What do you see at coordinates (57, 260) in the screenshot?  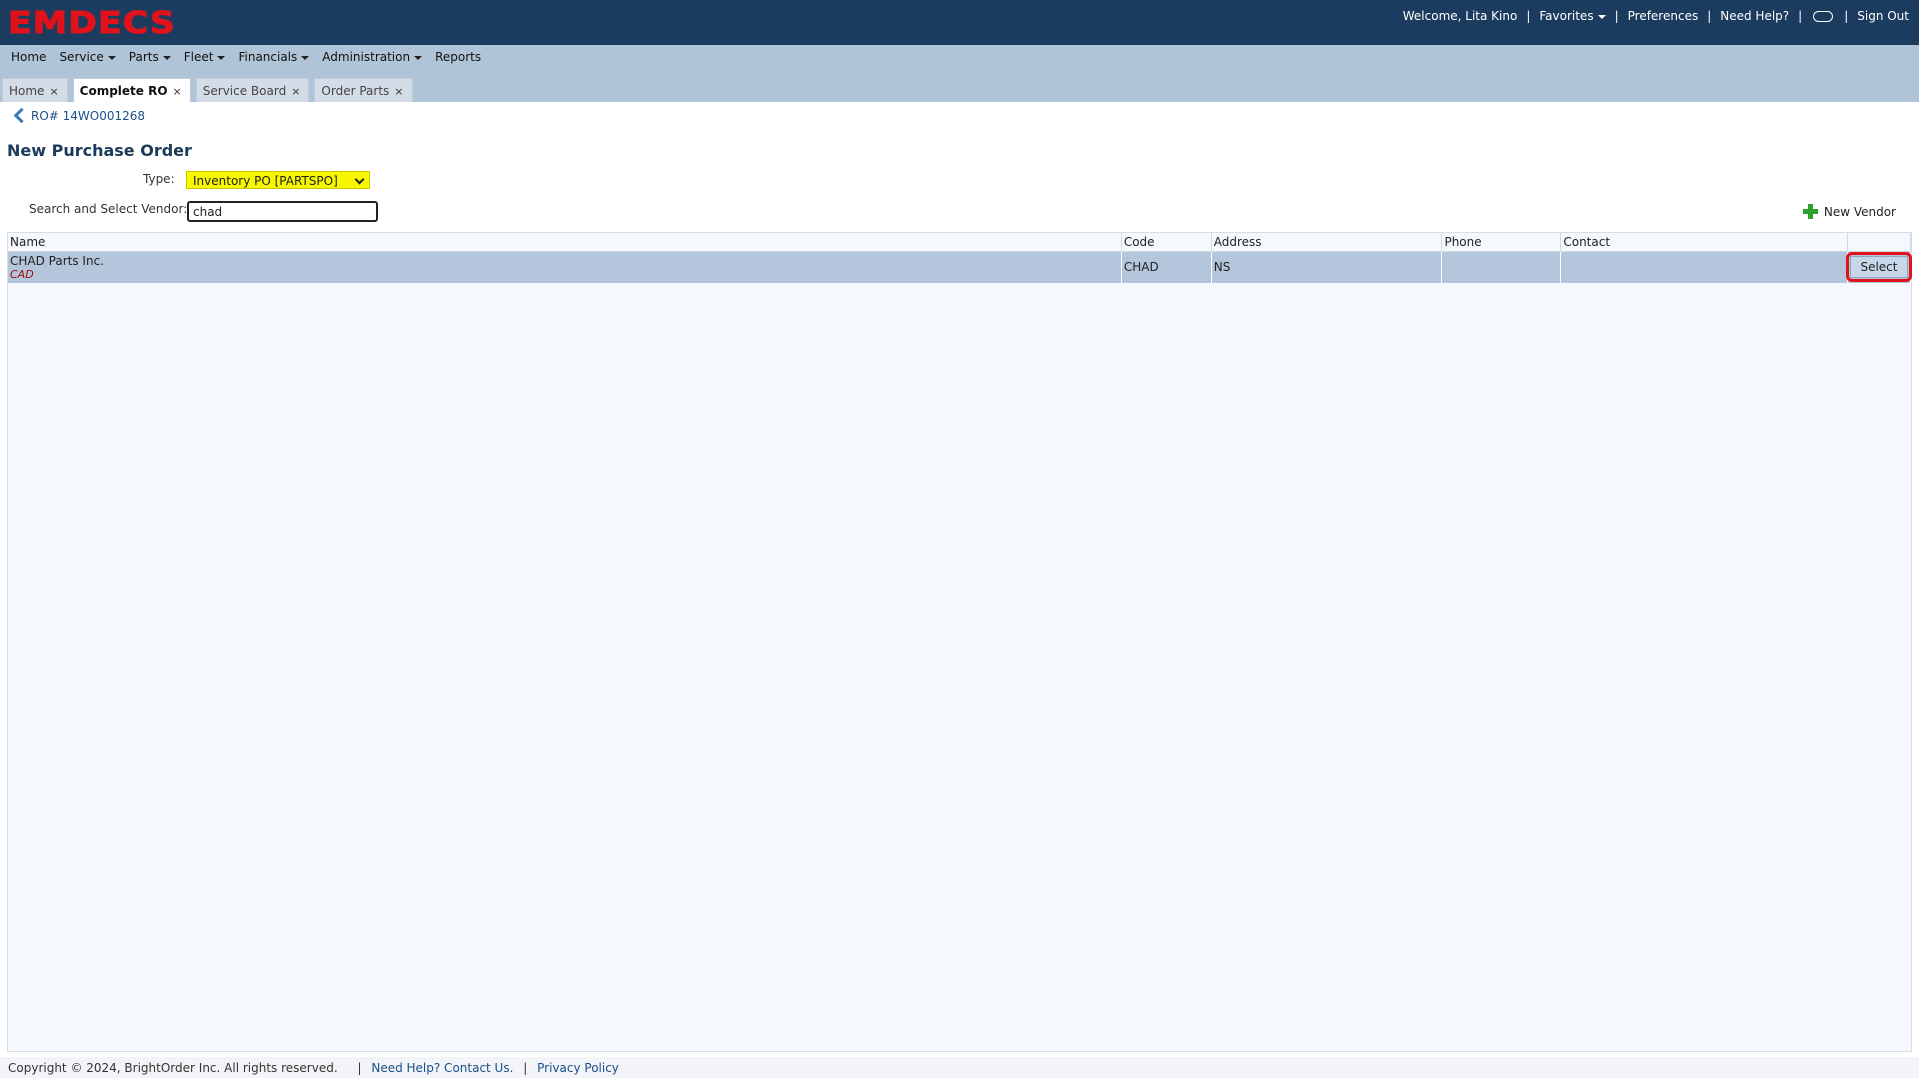 I see `vendor-name: CHAD Parts Inc.` at bounding box center [57, 260].